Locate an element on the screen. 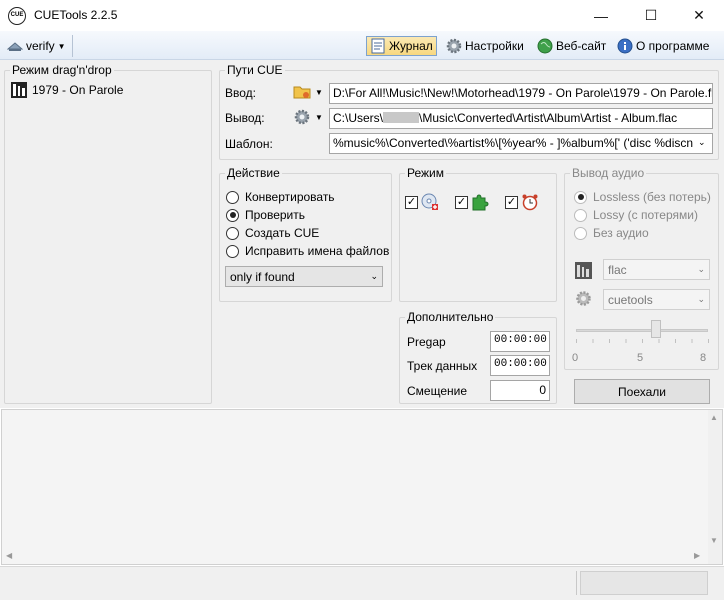 Image resolution: width=724 pixels, height=600 pixels. log-icon is located at coordinates (378, 46).